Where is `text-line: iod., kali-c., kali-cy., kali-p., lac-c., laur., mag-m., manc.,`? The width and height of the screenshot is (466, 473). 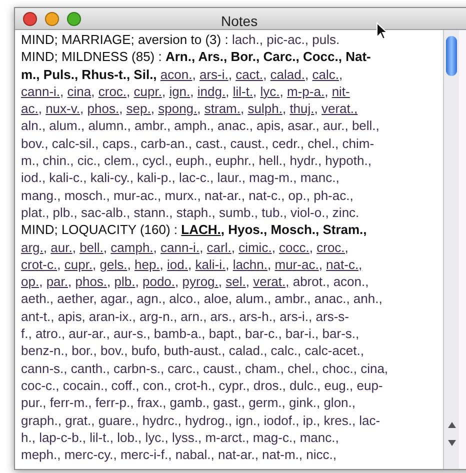 text-line: iod., kali-c., kali-cy., kali-p., lac-c., laur., mag-m., manc., is located at coordinates (180, 178).